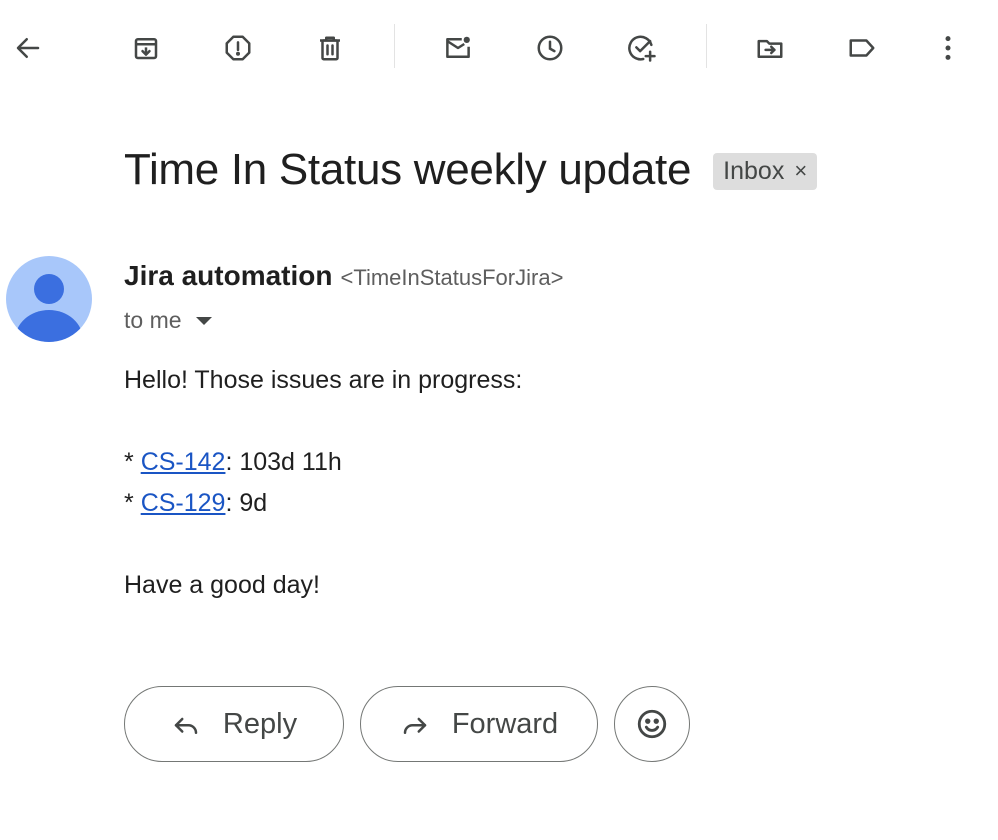 The image size is (998, 840). I want to click on sender-email: <TimeInStatusForJira>, so click(452, 277).